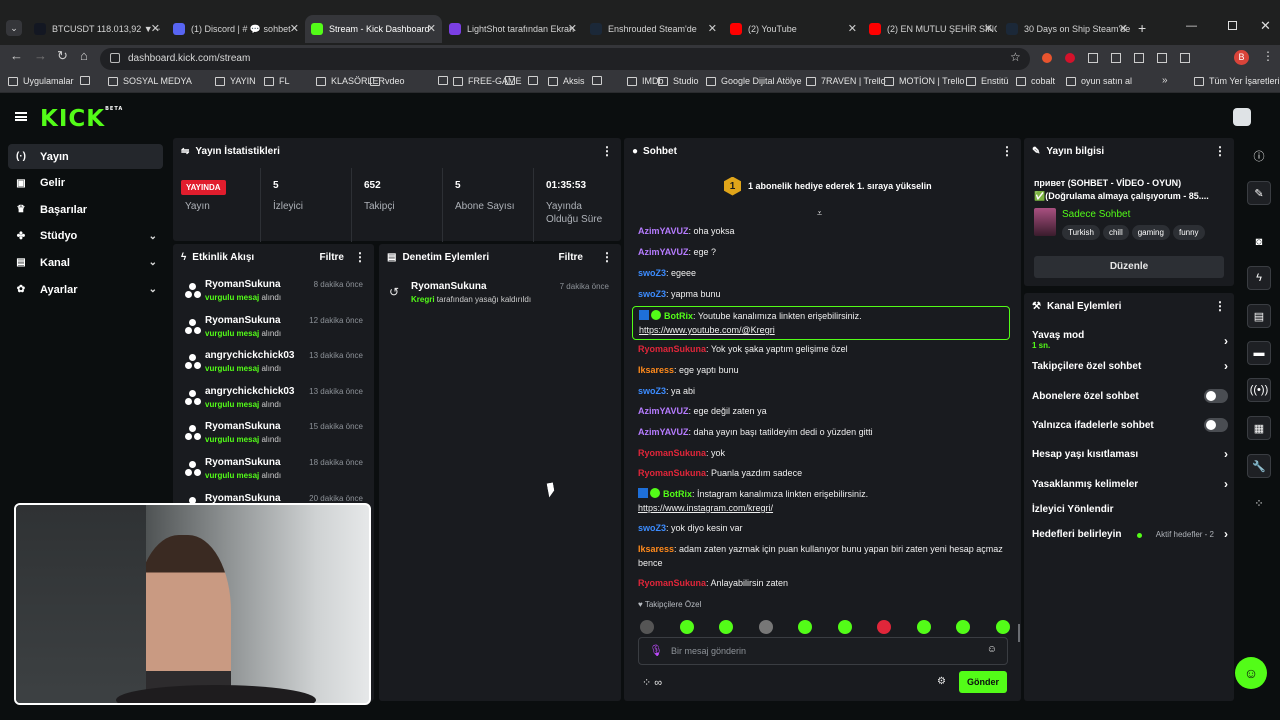  What do you see at coordinates (1237, 81) in the screenshot?
I see `all-bookmarks-folder: Tüm Yer İşaretleri` at bounding box center [1237, 81].